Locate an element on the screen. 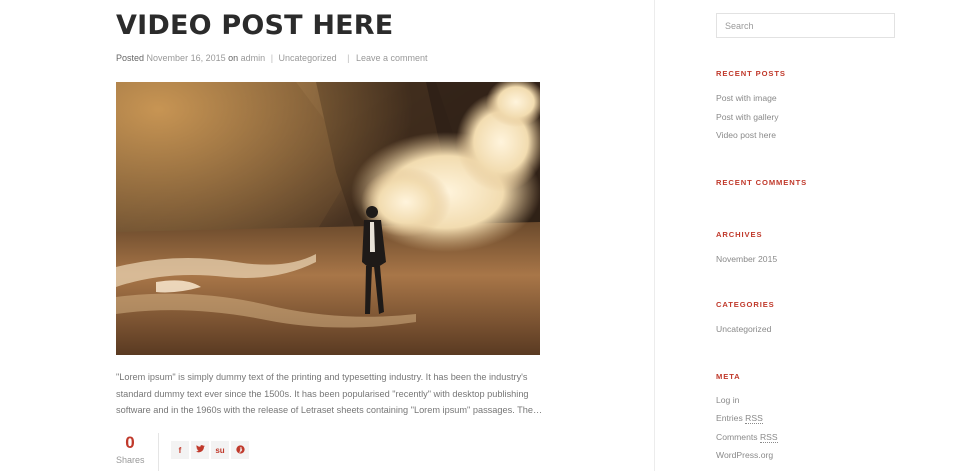 The image size is (980, 471). sidebar-divider is located at coordinates (654, 235).